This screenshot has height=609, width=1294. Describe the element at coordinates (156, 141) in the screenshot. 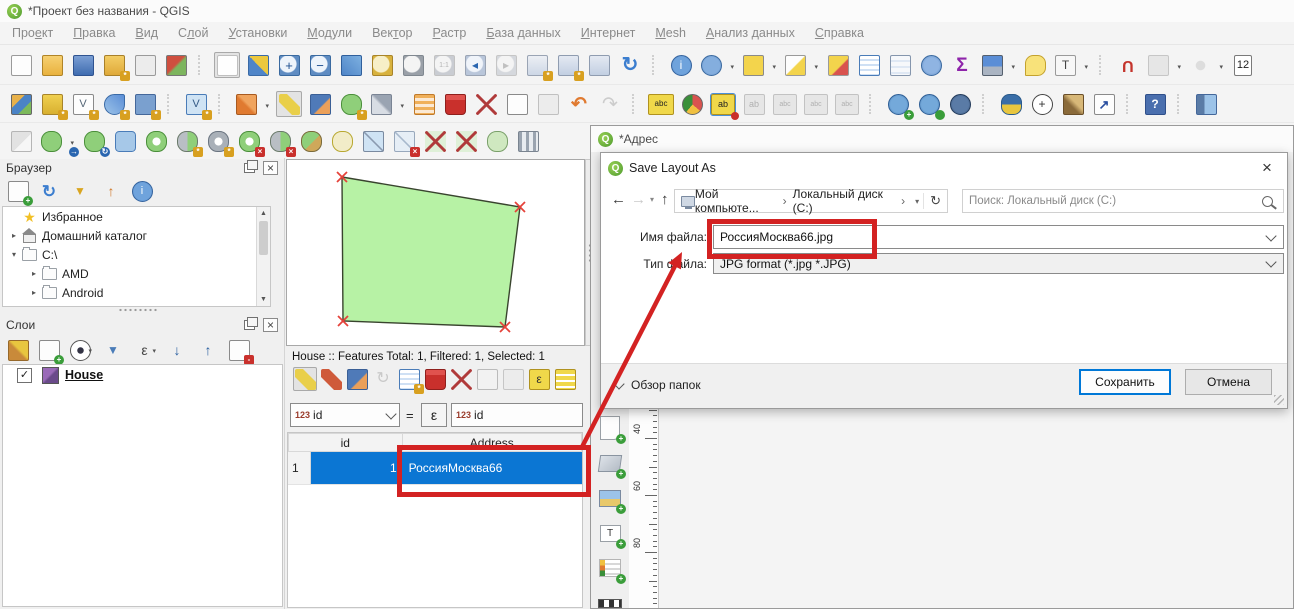

I see `add-ring-icon` at that location.